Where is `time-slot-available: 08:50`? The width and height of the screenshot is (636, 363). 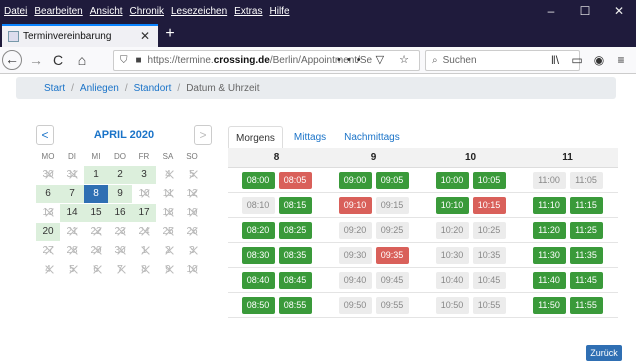
time-slot-available: 08:50 is located at coordinates (258, 305).